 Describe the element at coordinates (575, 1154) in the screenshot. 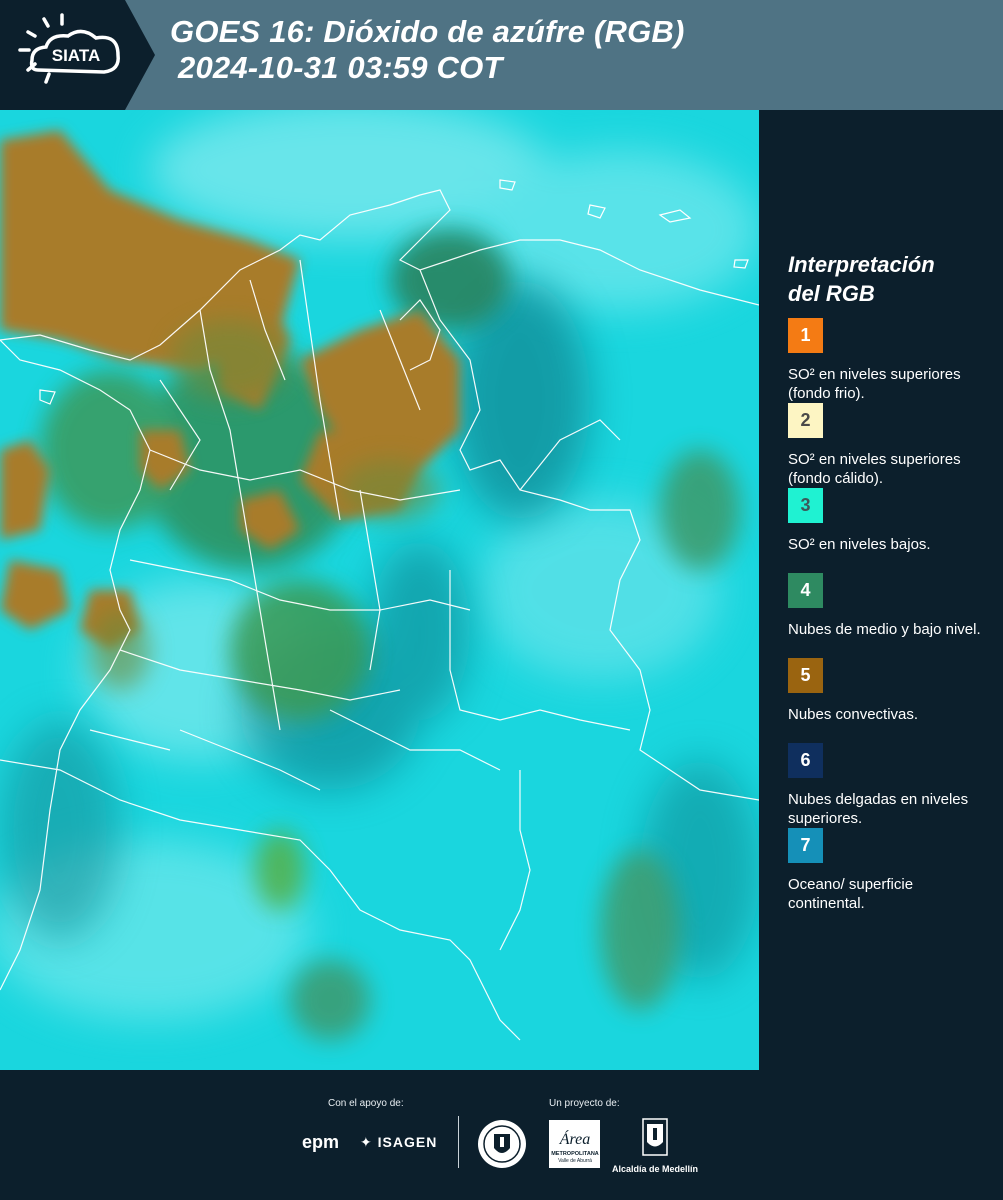

I see `svg-text: METROPOLITANA` at that location.